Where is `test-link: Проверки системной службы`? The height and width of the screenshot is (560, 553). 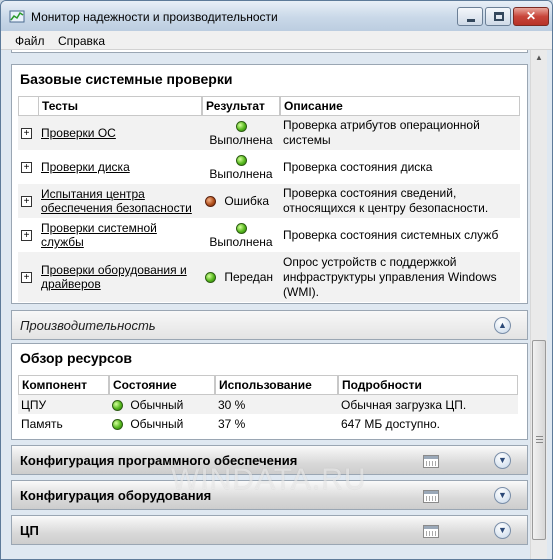 test-link: Проверки системной службы is located at coordinates (99, 235).